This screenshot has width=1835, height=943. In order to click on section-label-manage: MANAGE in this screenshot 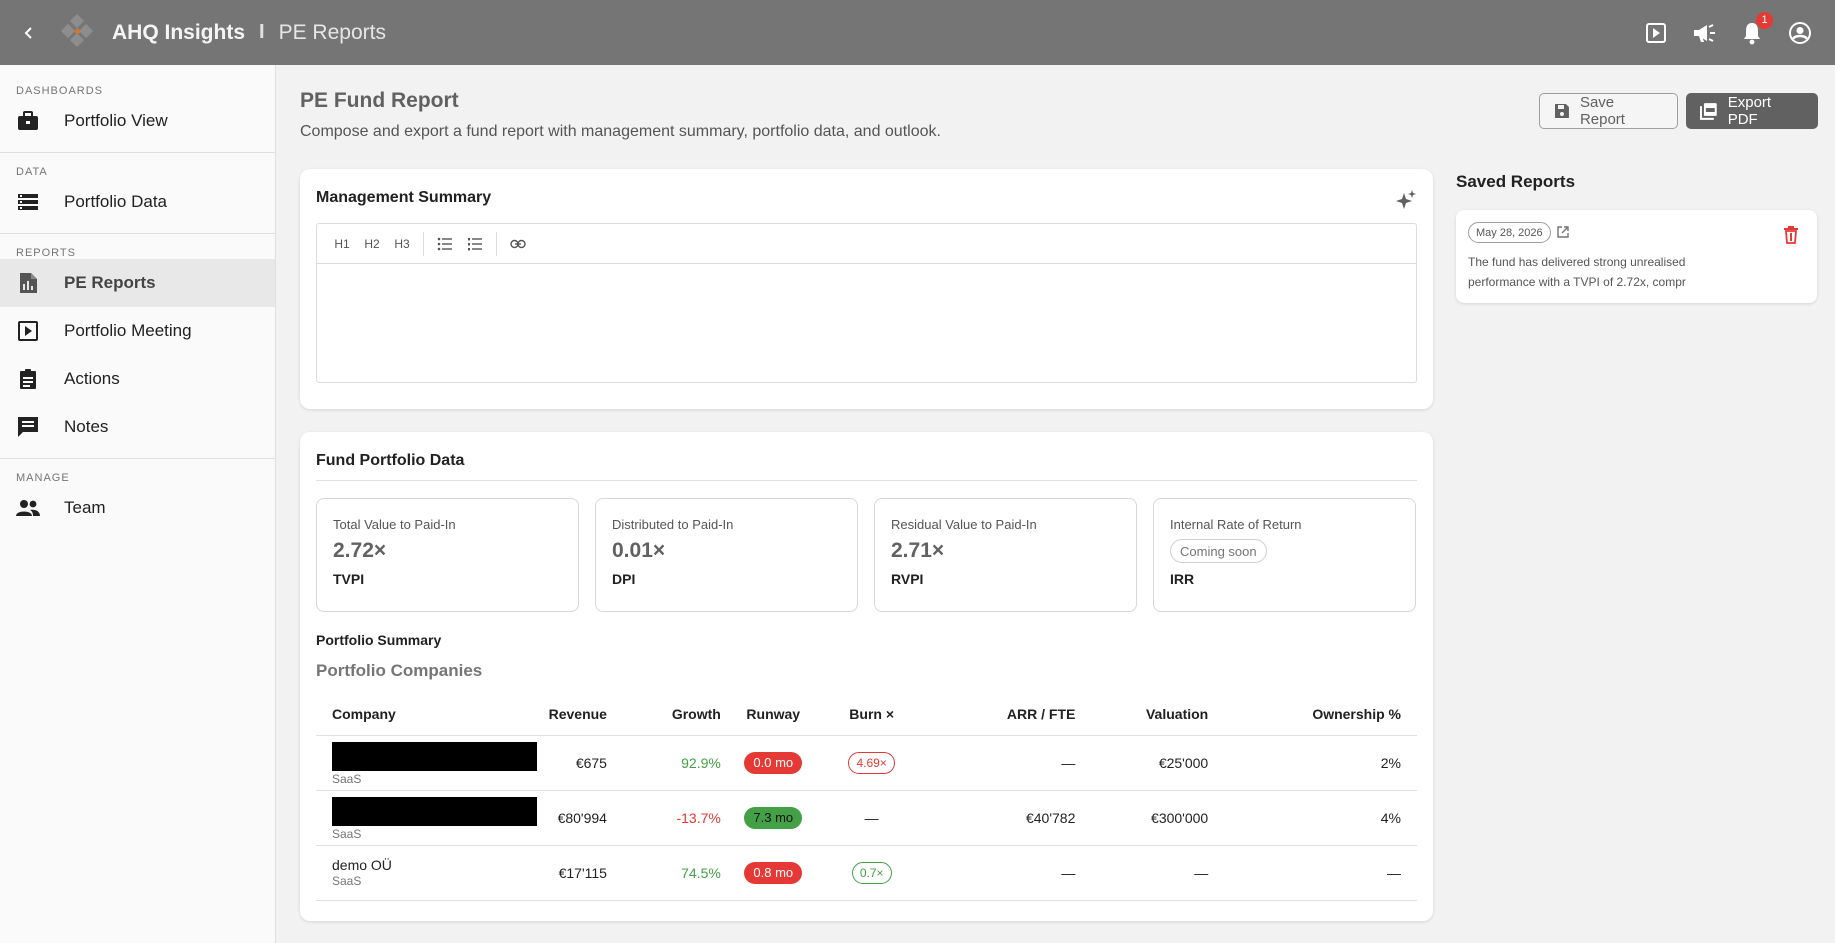, I will do `click(43, 478)`.